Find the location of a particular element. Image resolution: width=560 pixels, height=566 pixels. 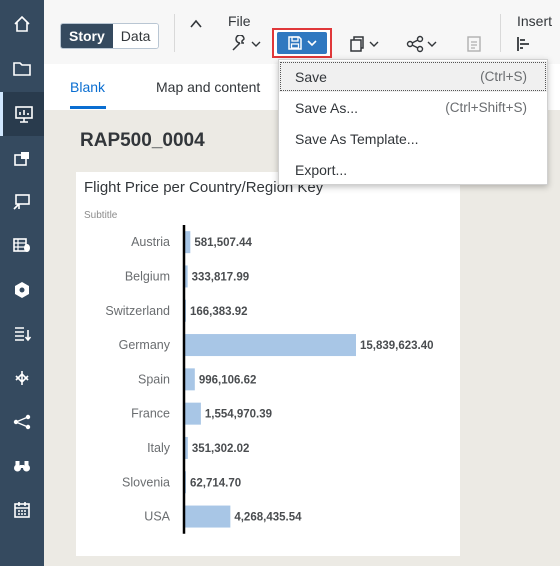

story-data-toggle: Story Data is located at coordinates (110, 36).